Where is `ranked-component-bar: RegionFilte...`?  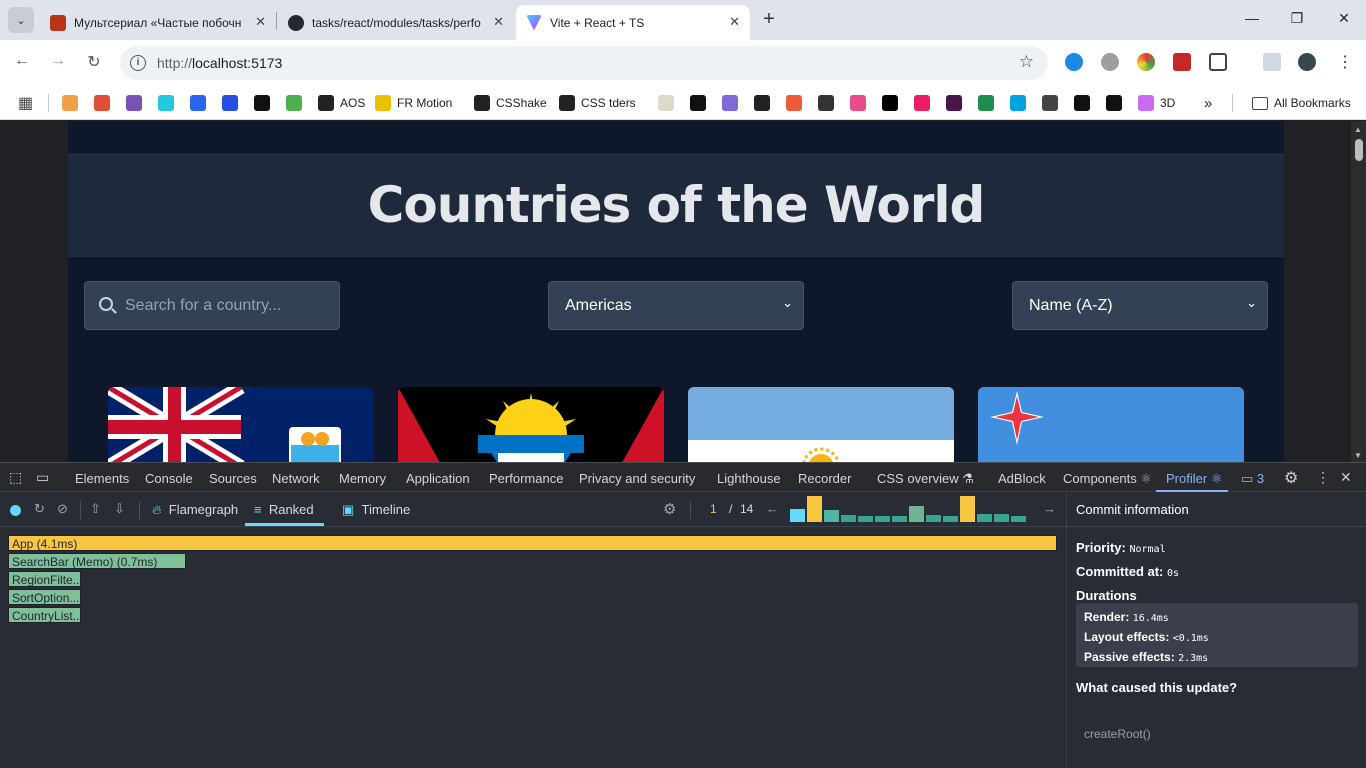
ranked-component-bar: RegionFilte... is located at coordinates (44, 579).